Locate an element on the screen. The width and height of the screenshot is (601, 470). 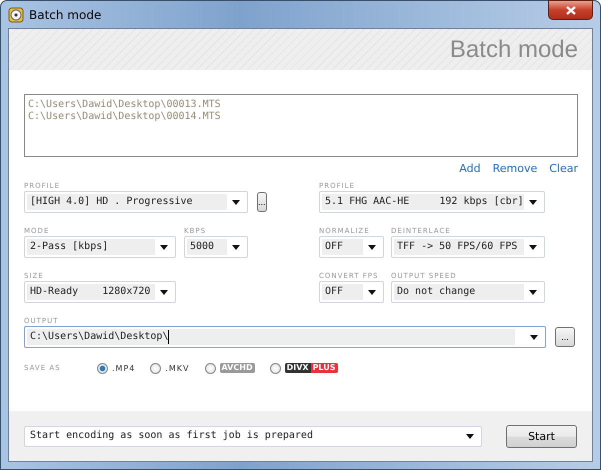
format-badge: PLUS is located at coordinates (324, 368).